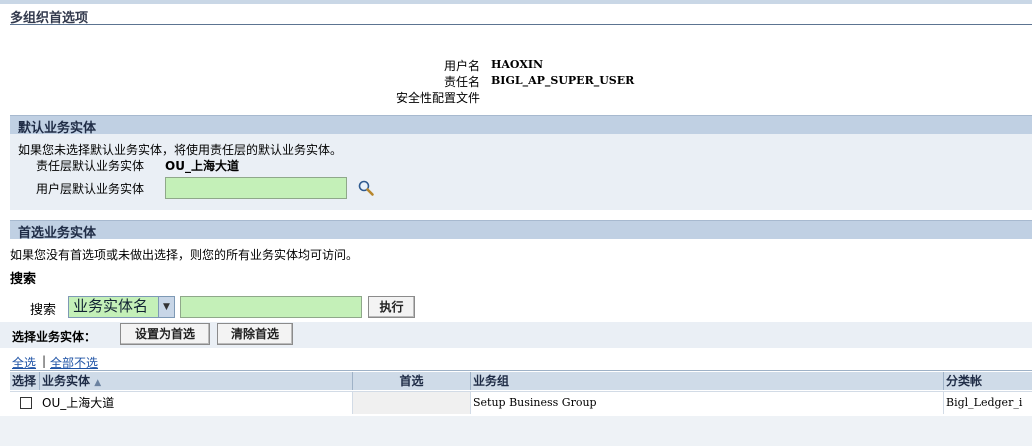 The image size is (1032, 446). Describe the element at coordinates (24, 362) in the screenshot. I see `select-all-link: 全选` at that location.